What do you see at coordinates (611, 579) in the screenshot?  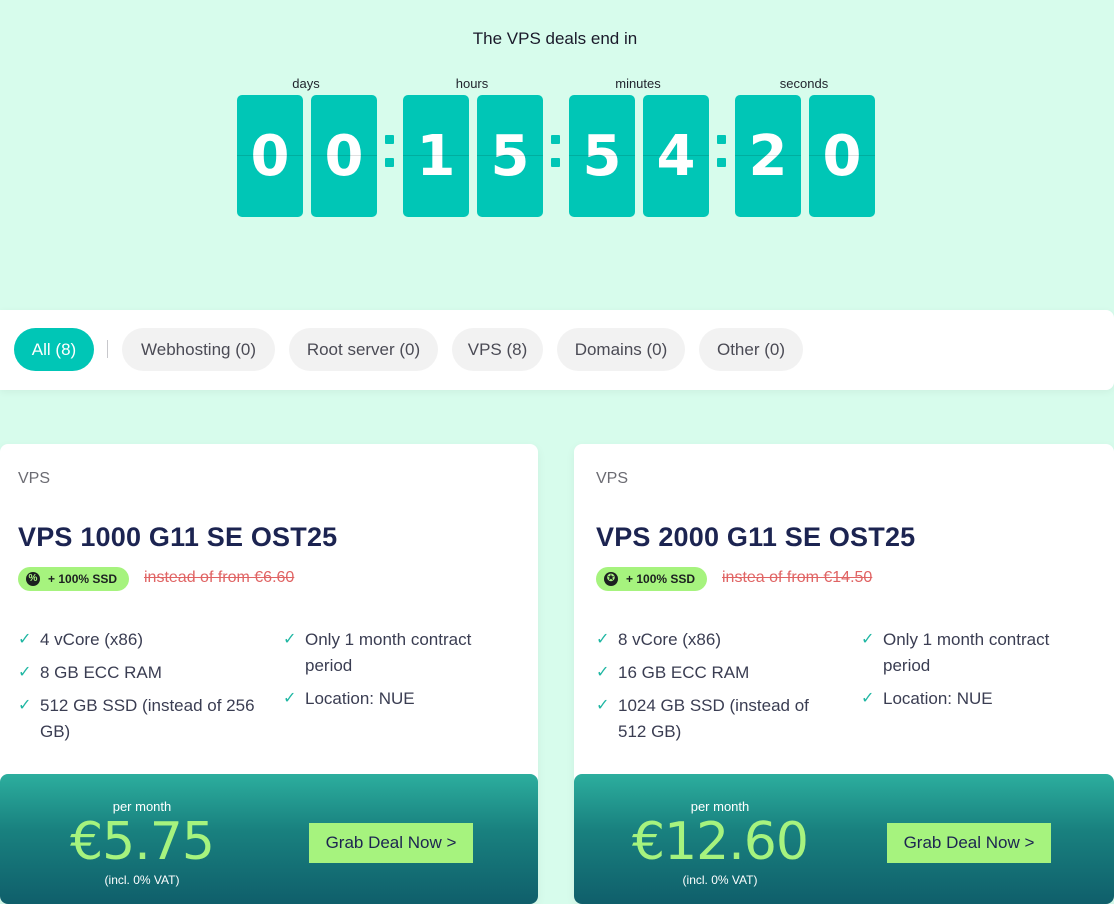 I see `star-icon: ✪` at bounding box center [611, 579].